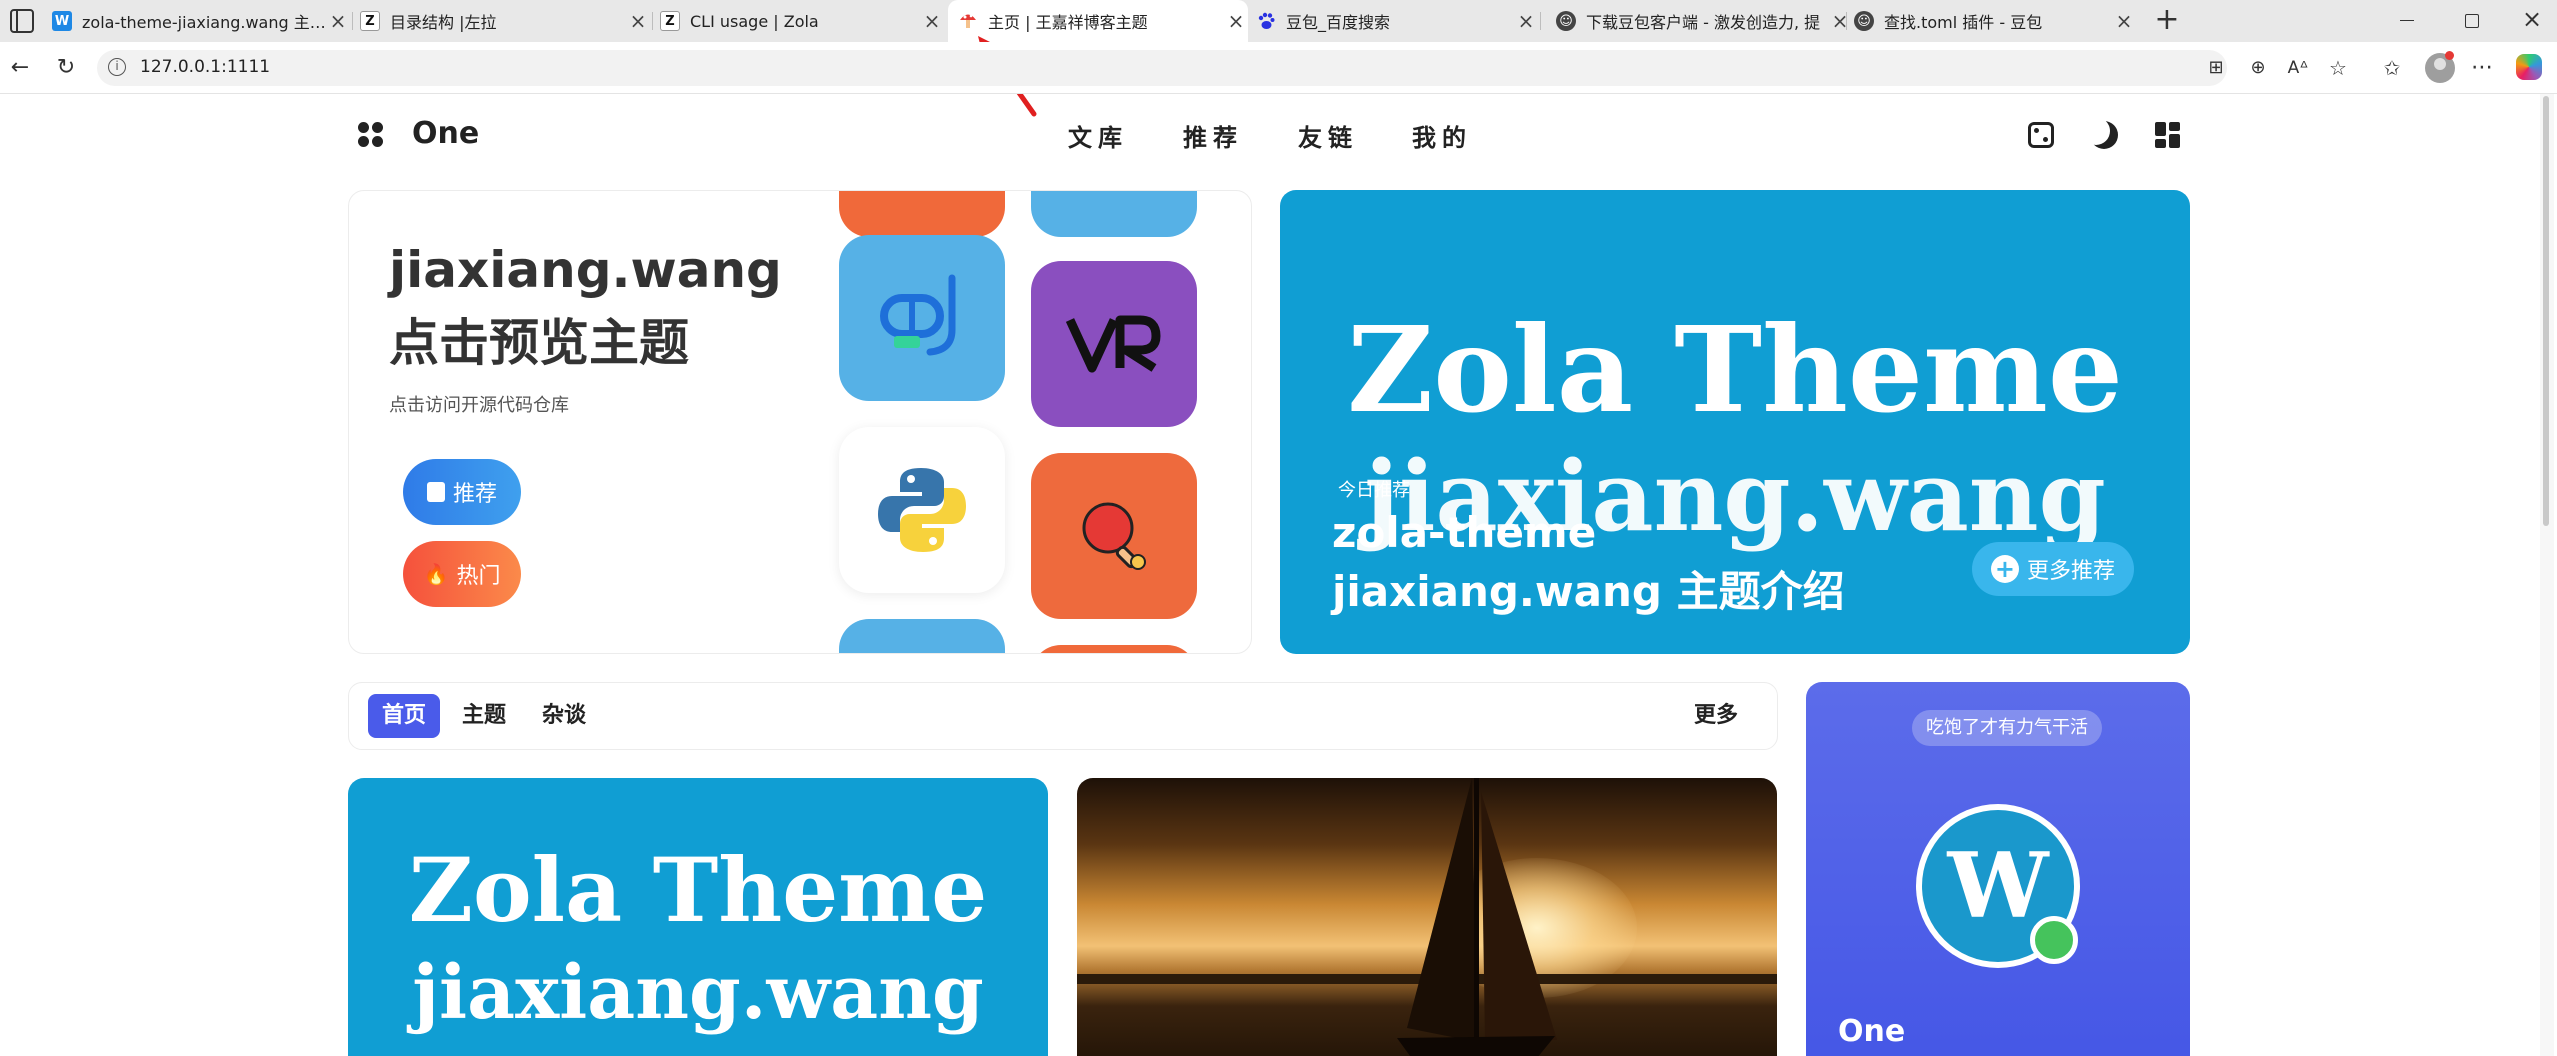 The image size is (2557, 1056). What do you see at coordinates (435, 492) in the screenshot?
I see `book-icon` at bounding box center [435, 492].